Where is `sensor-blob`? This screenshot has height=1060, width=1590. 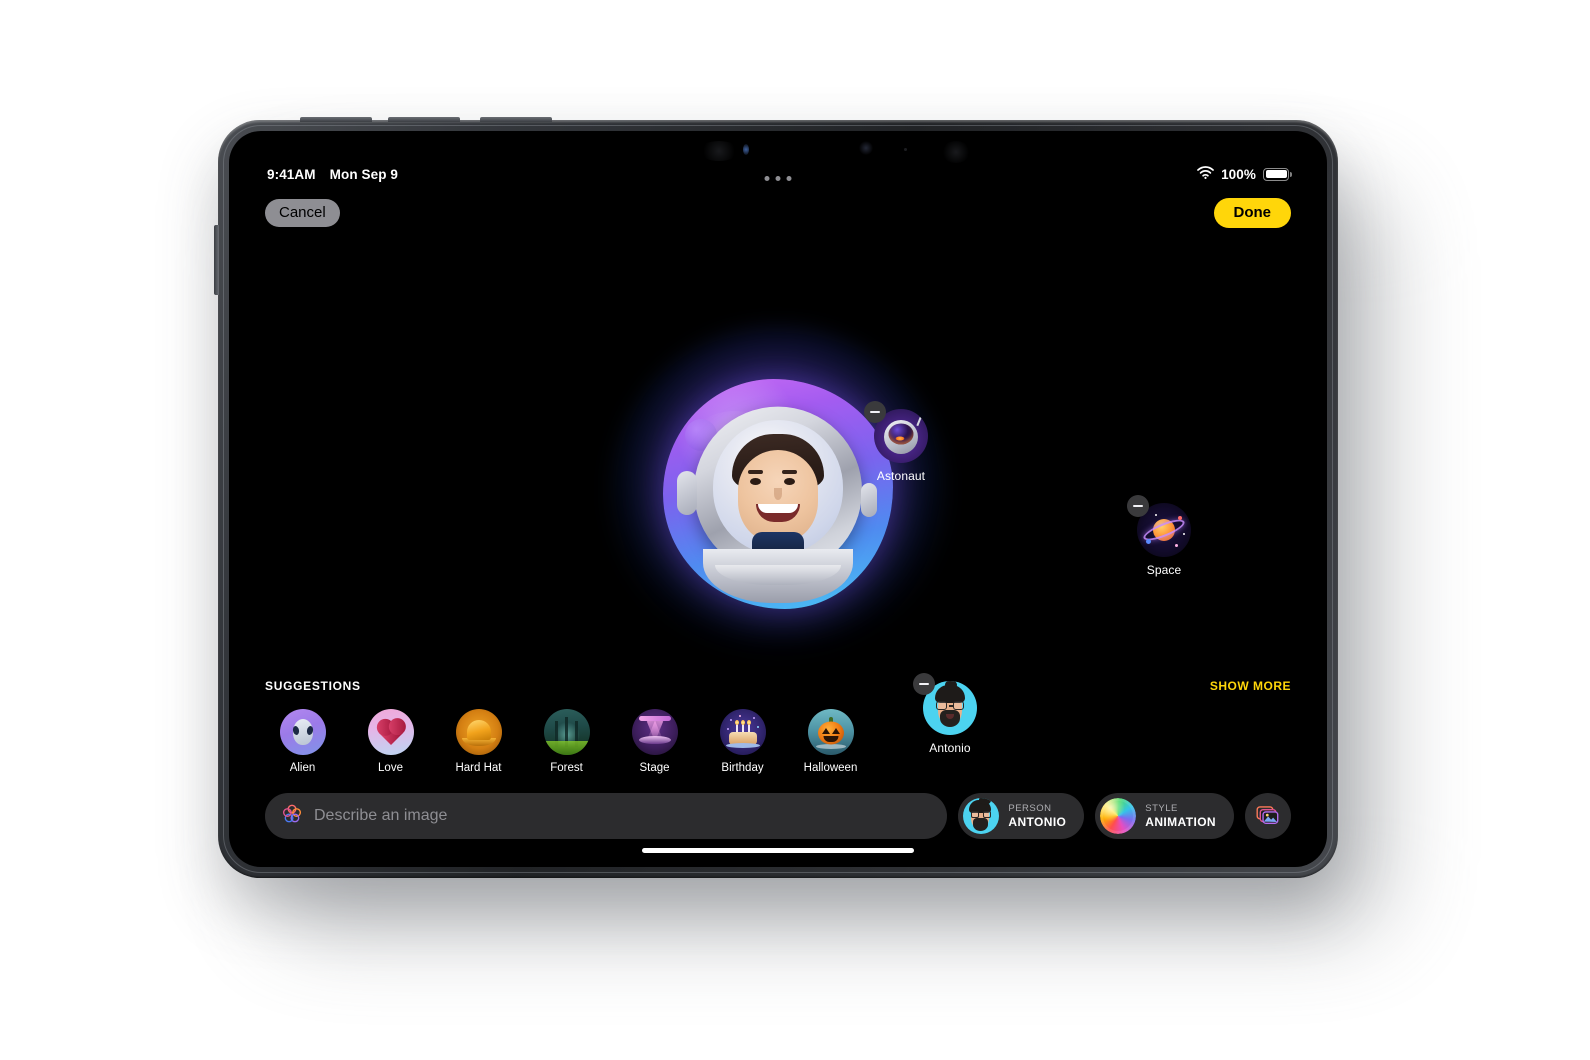
sensor-blob is located at coordinates (719, 151).